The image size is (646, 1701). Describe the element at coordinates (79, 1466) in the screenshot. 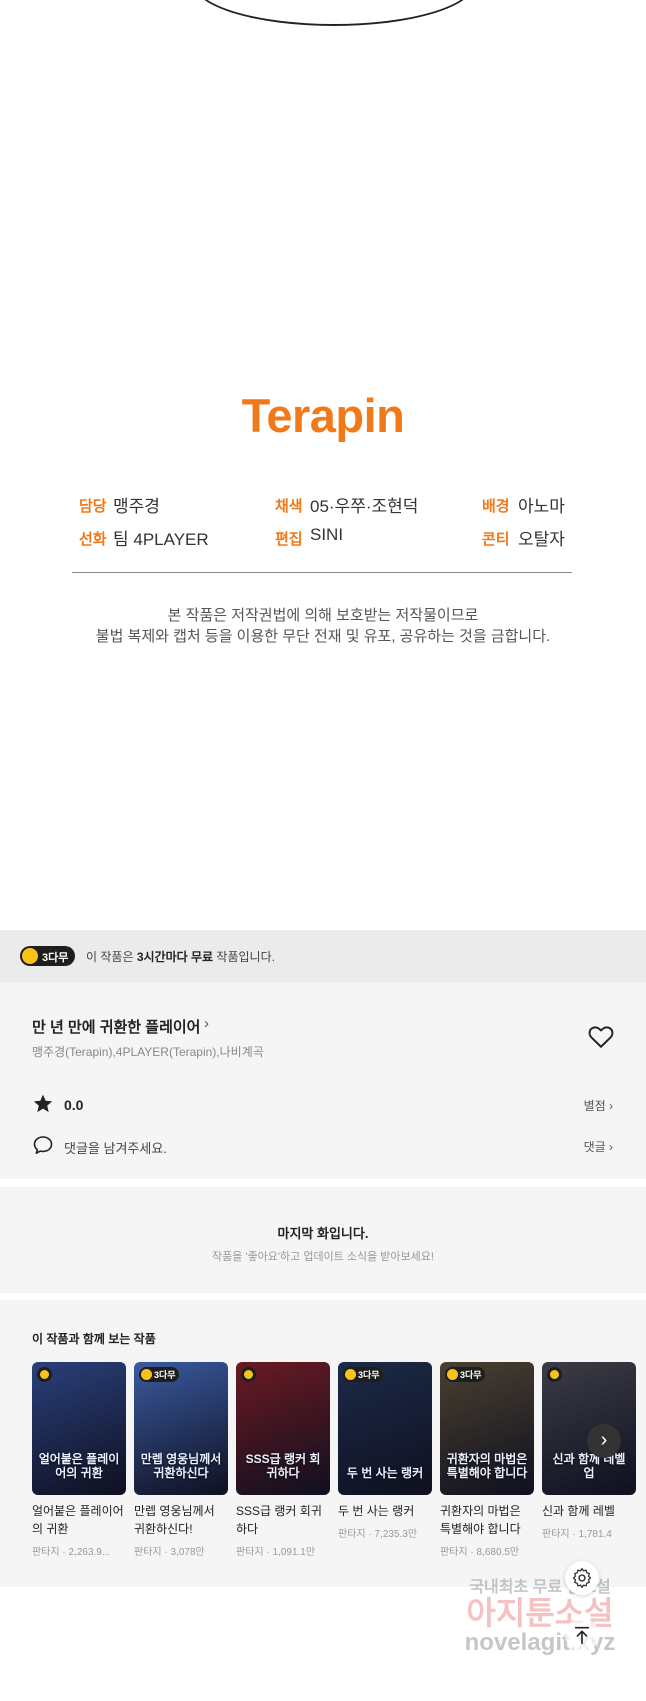

I see `cover-title-art: 얼어붙은 플레이어의 귀환` at that location.